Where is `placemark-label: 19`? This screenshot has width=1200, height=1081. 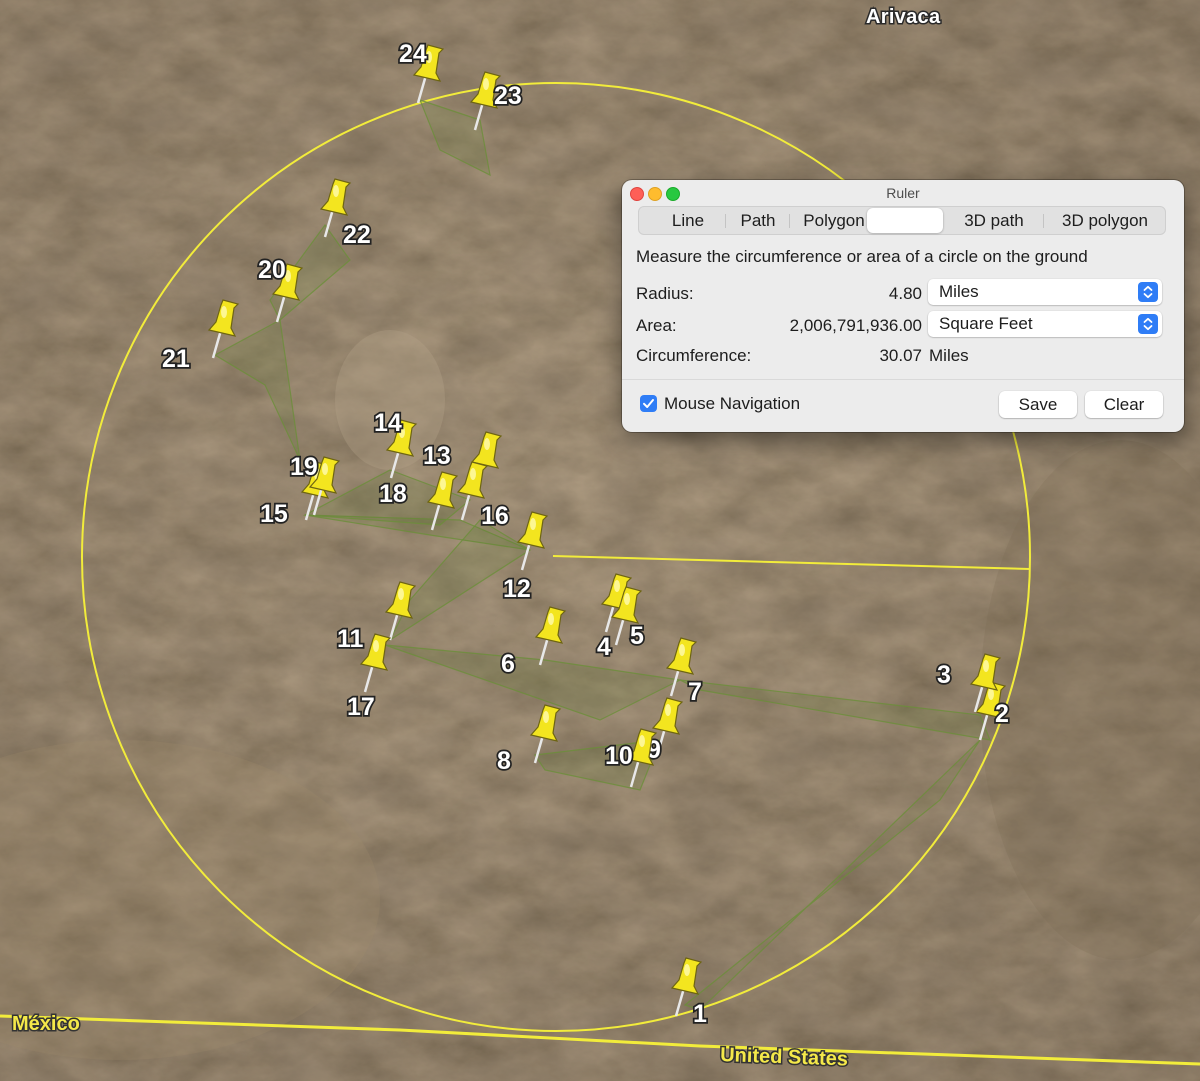 placemark-label: 19 is located at coordinates (304, 467).